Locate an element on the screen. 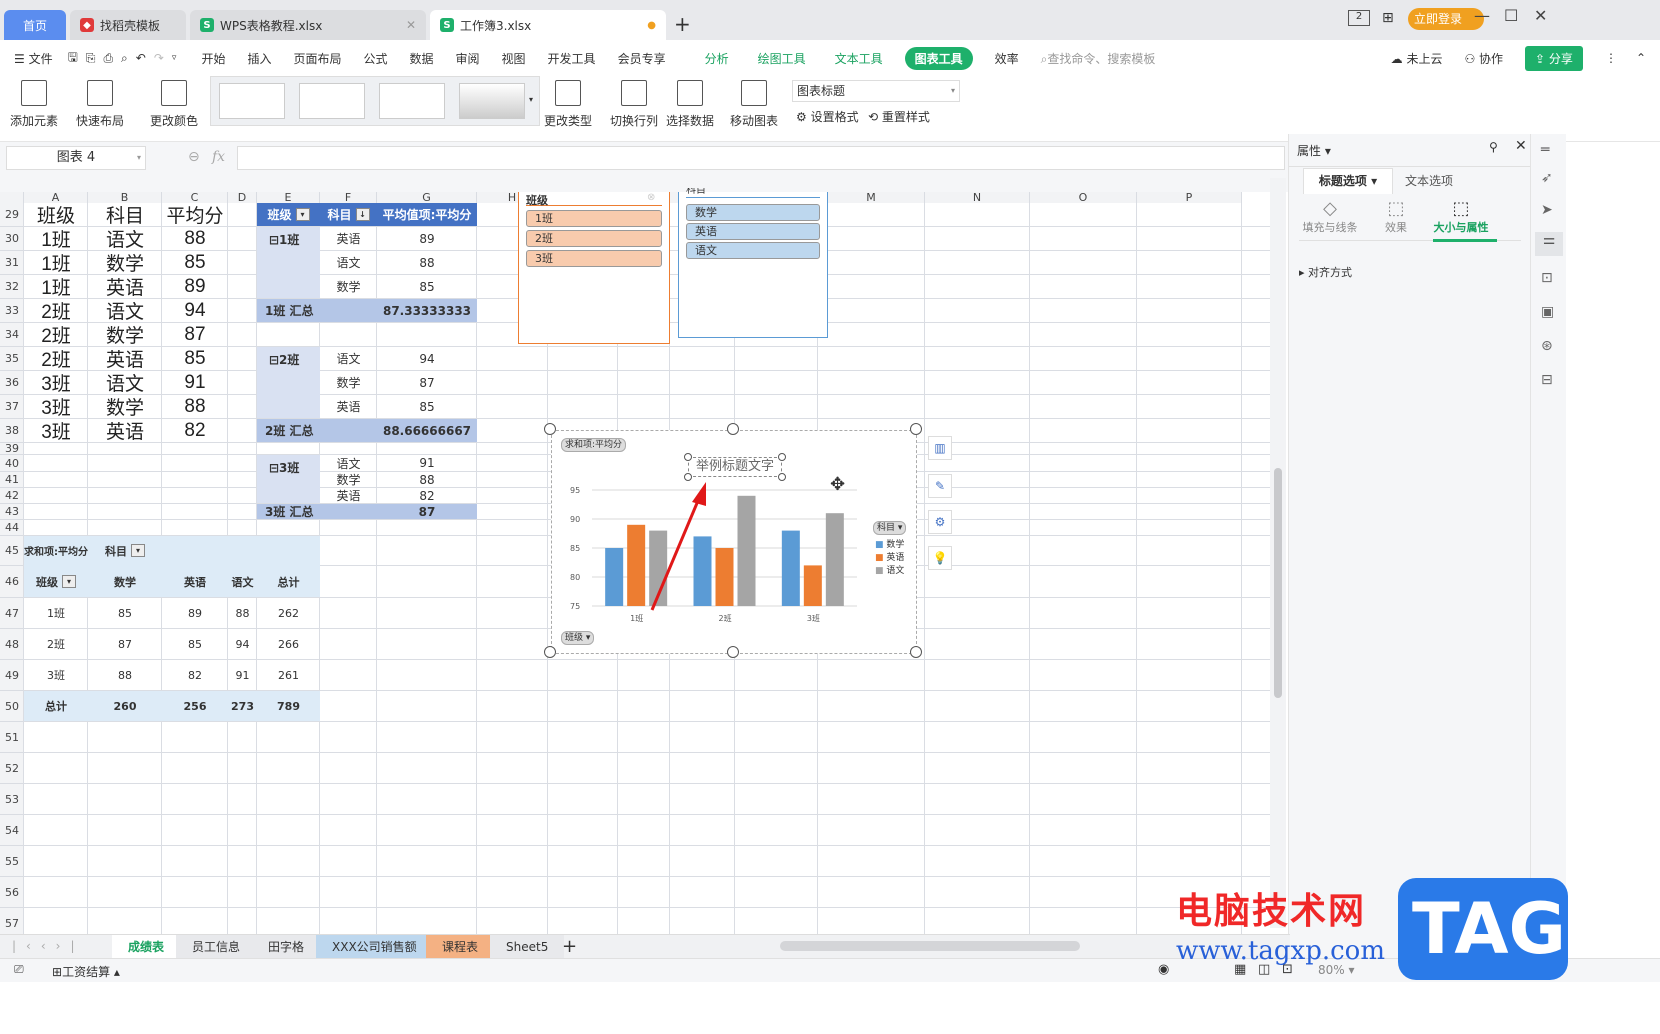  search-box: ⌕查找命令、搜索模板 is located at coordinates (1098, 58).